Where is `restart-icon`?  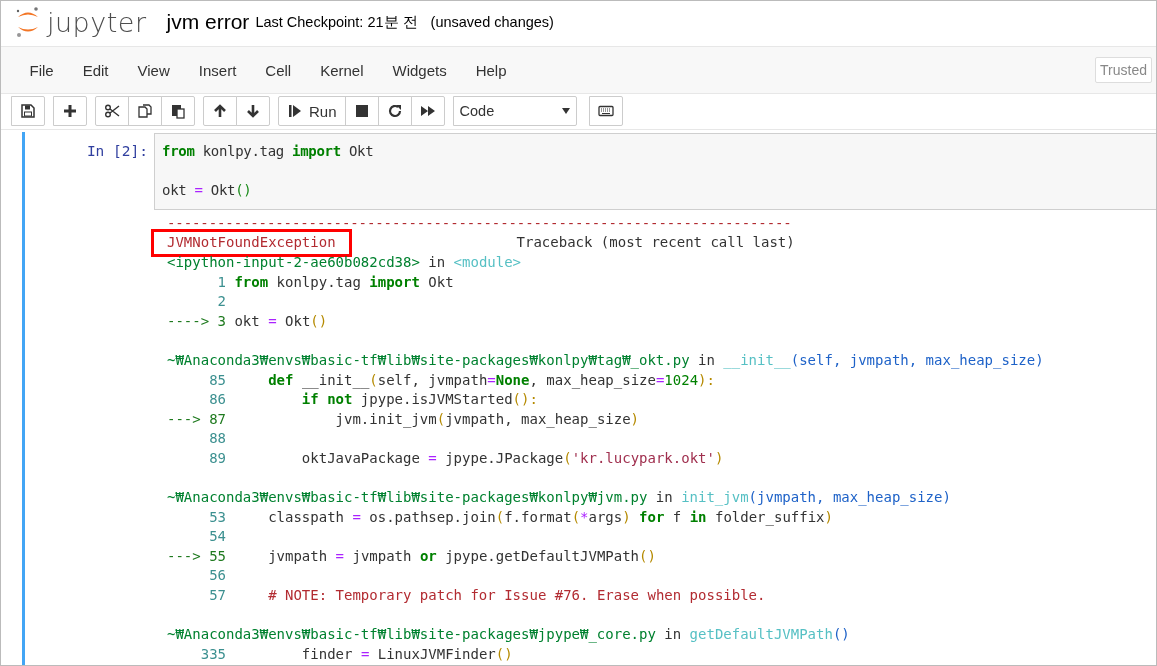 restart-icon is located at coordinates (394, 111).